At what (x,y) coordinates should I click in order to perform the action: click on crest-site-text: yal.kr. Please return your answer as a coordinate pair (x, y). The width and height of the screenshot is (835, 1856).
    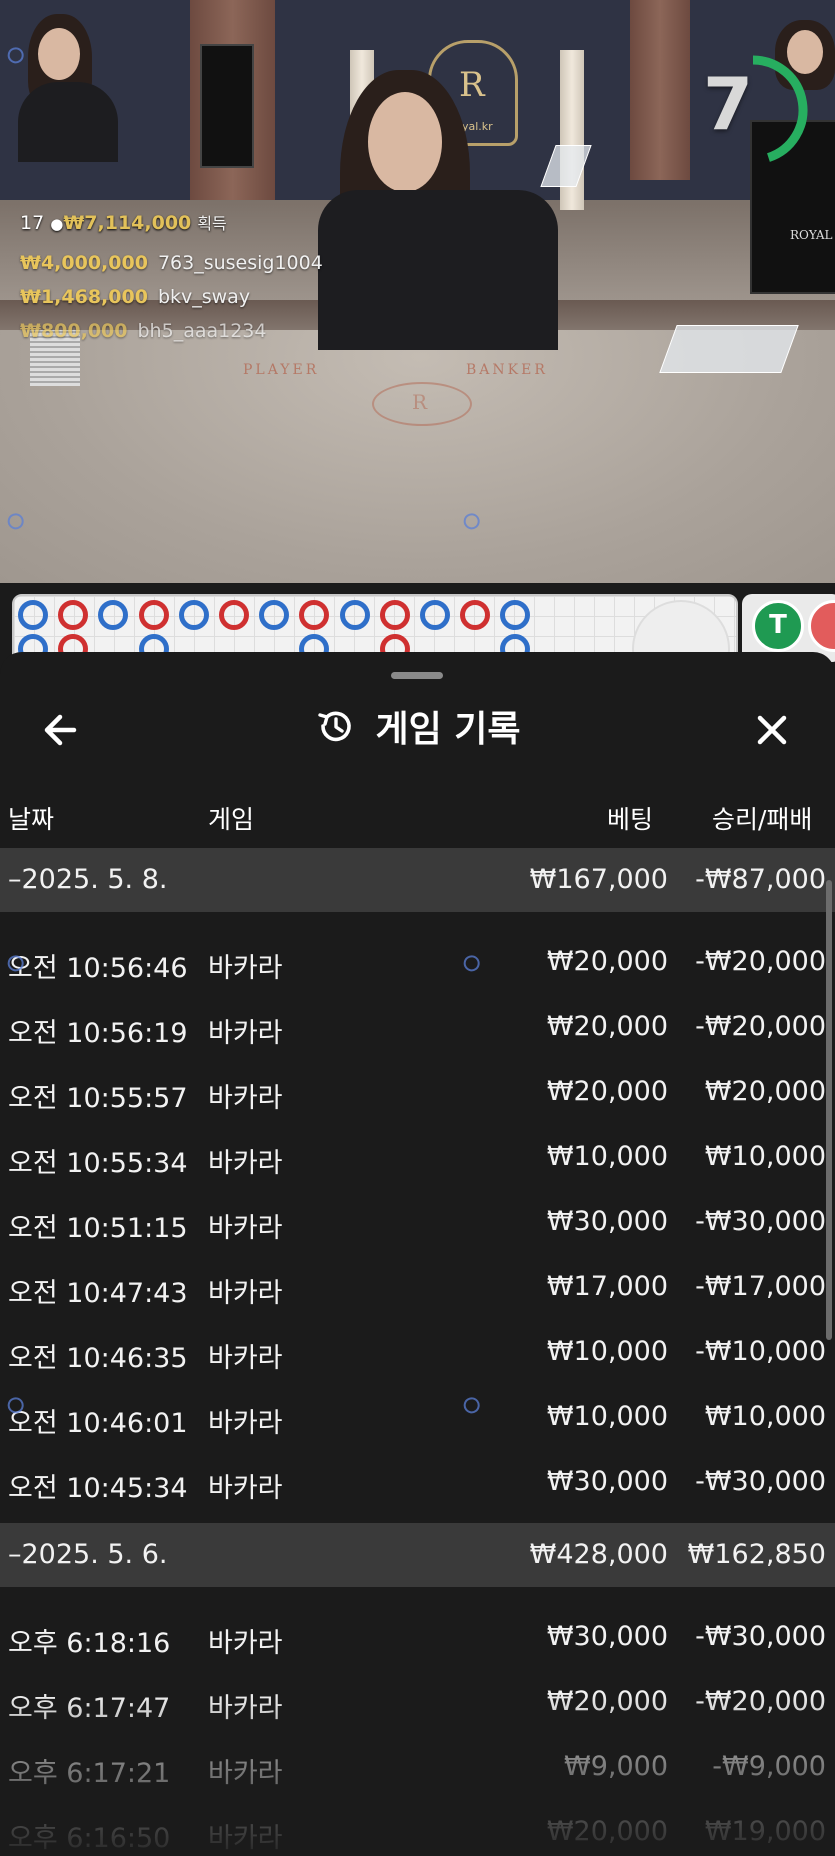
    Looking at the image, I should click on (477, 126).